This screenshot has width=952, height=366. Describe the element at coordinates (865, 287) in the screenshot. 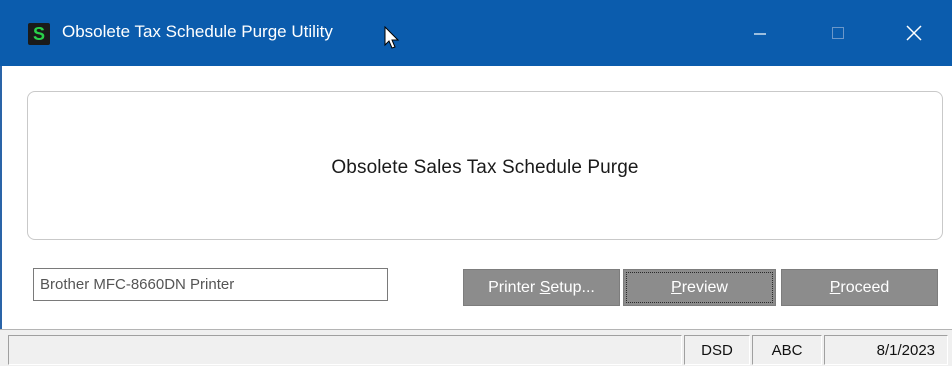

I see `proceed-label: roceed` at that location.